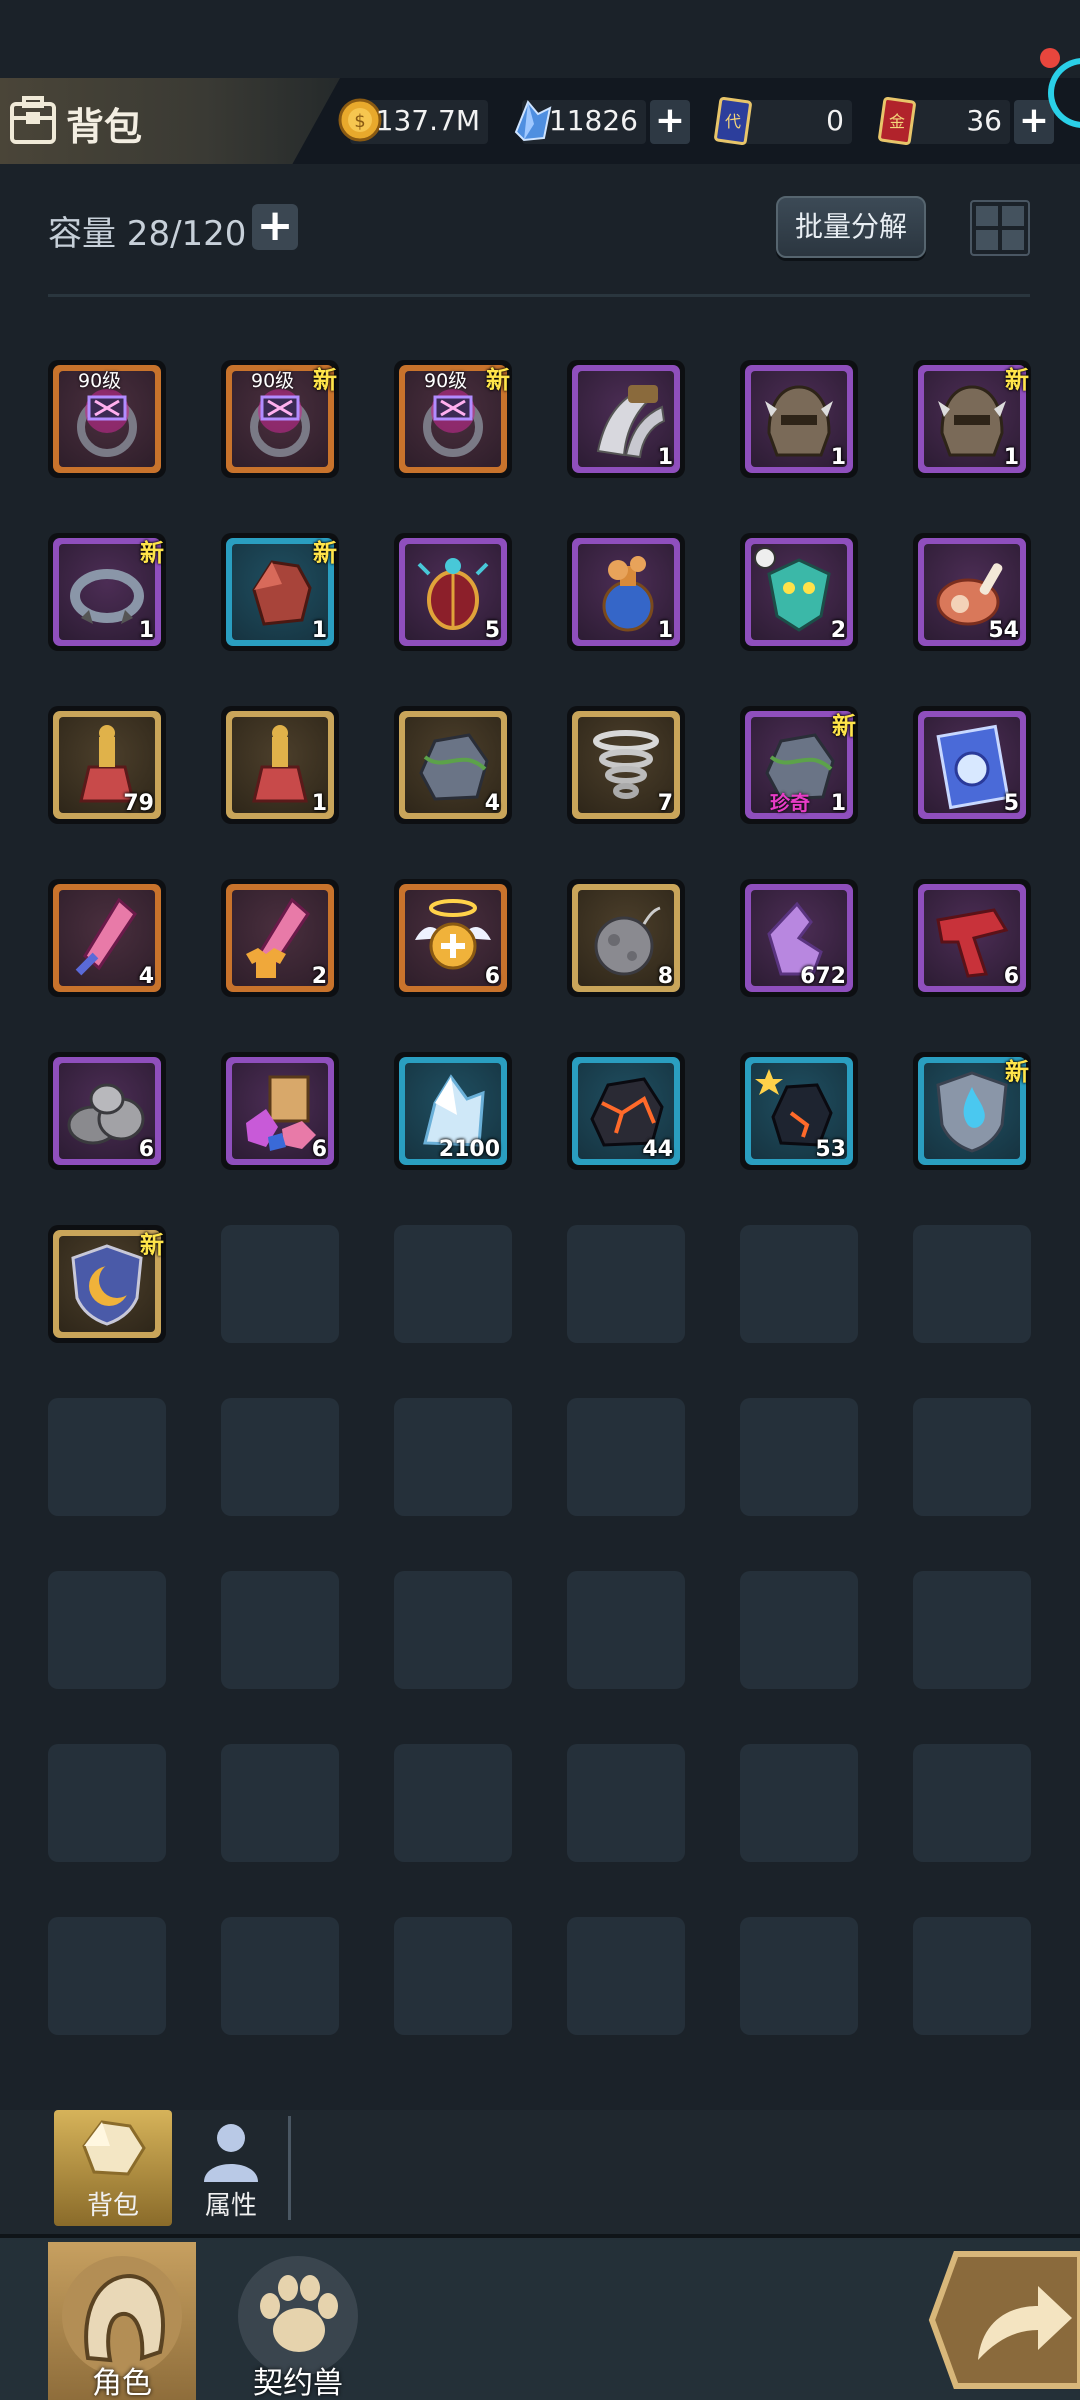 This screenshot has width=1080, height=2400. I want to click on inventory-item: 8, so click(626, 938).